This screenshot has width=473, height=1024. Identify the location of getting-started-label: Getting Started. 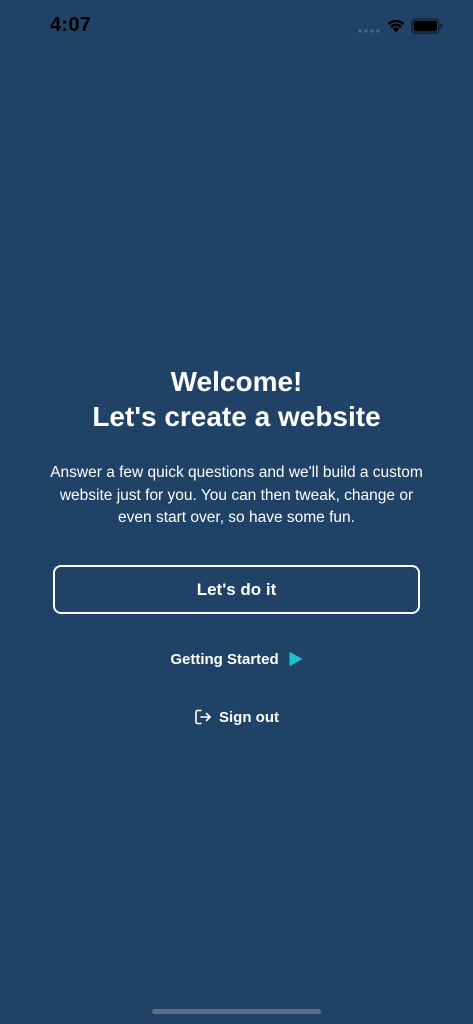
(224, 659).